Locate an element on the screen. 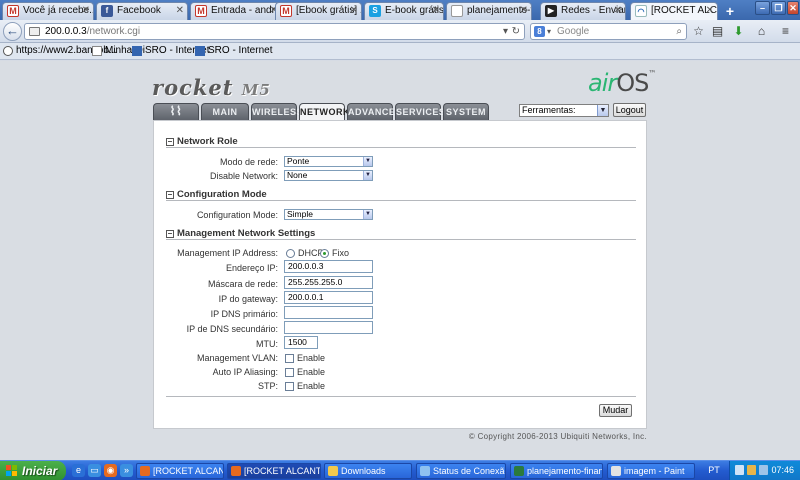  clock: 07:46 is located at coordinates (782, 470).